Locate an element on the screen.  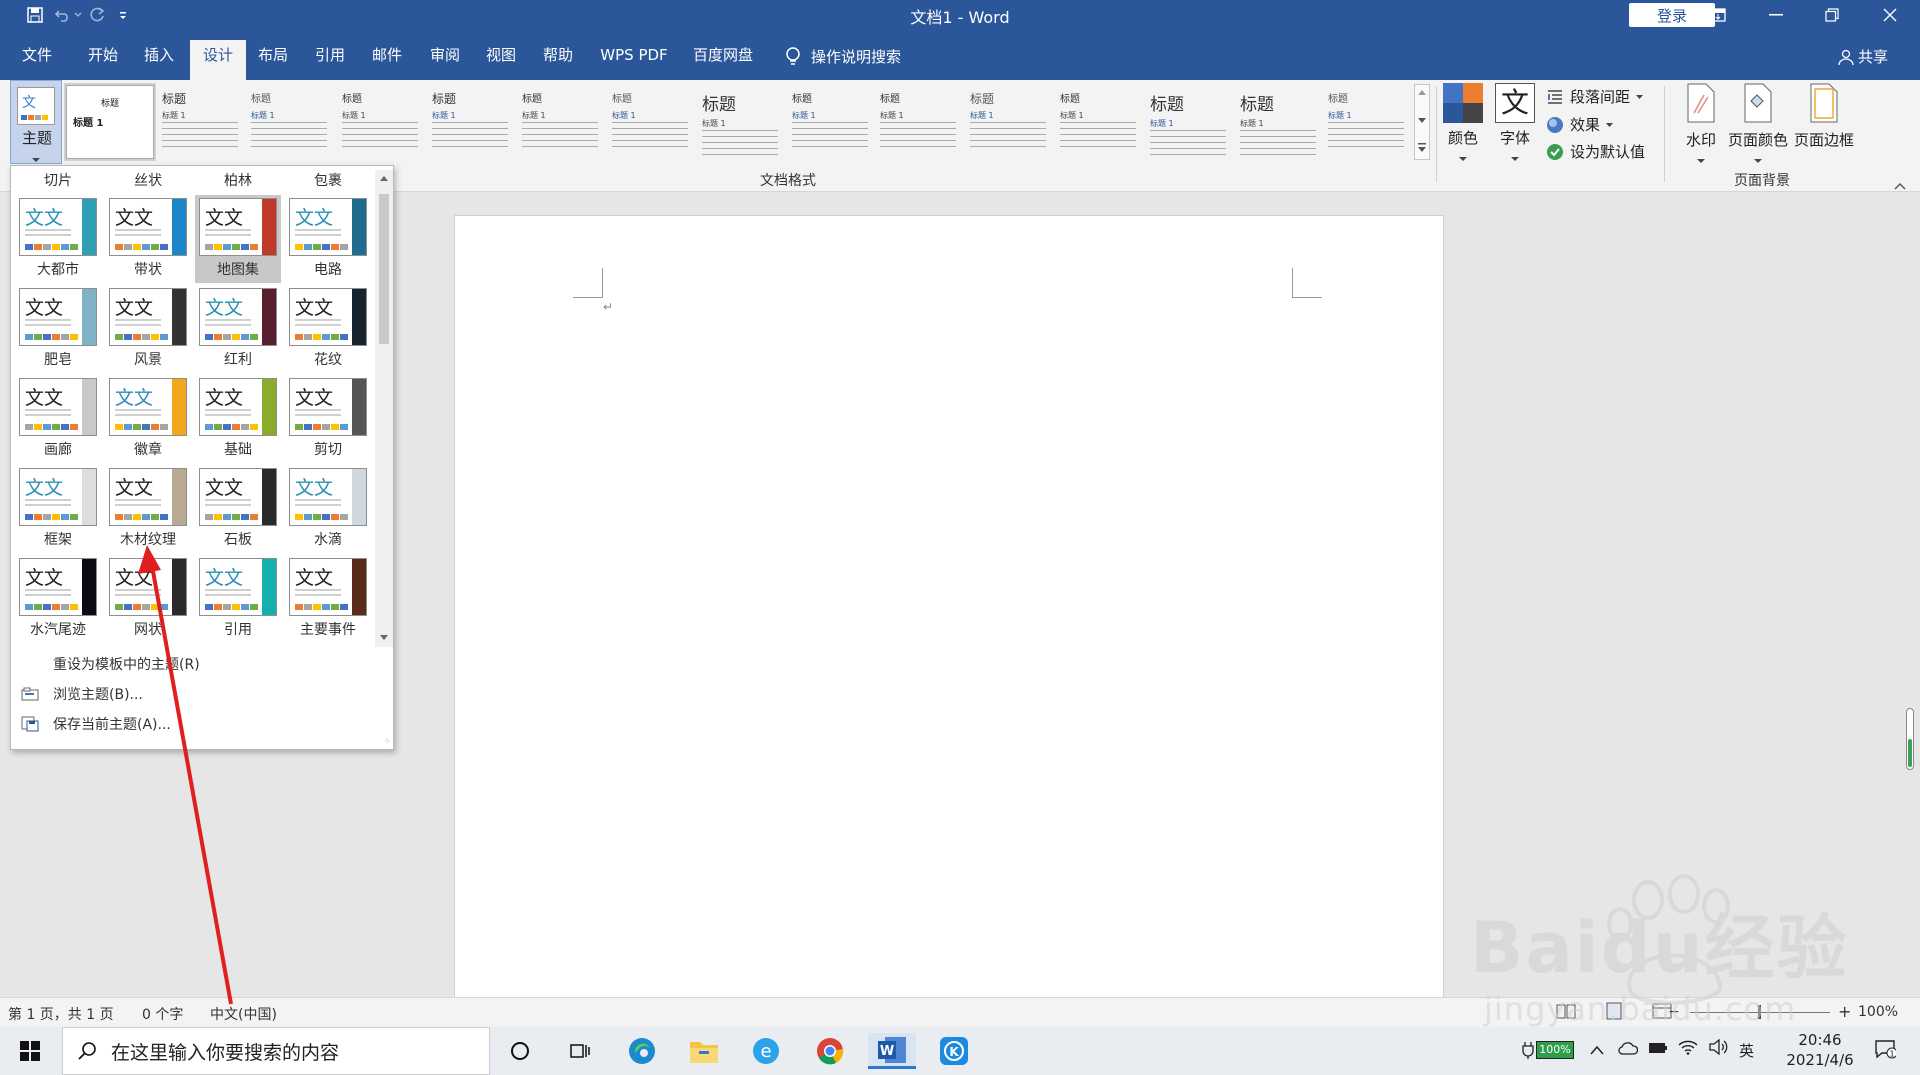
theme-option: 文文 大都市 is located at coordinates (58, 239).